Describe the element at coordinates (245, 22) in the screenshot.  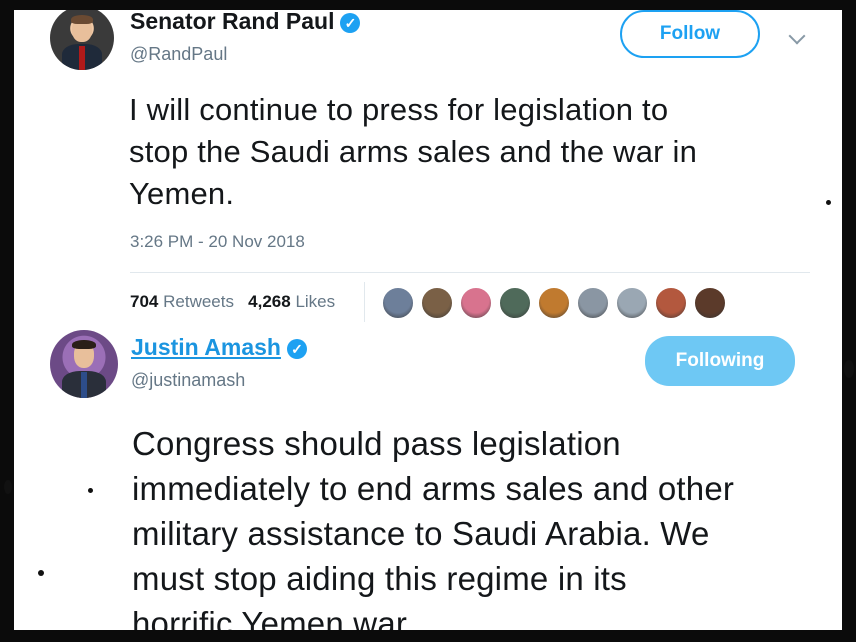
I see `tweet1-display-name: Senator Rand Paul ✓` at that location.